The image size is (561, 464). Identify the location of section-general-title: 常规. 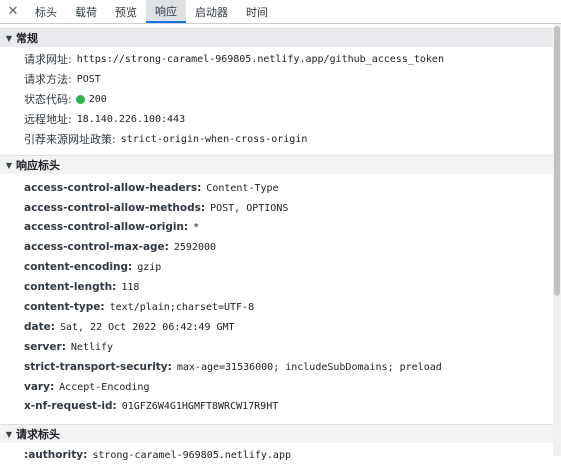
(27, 38).